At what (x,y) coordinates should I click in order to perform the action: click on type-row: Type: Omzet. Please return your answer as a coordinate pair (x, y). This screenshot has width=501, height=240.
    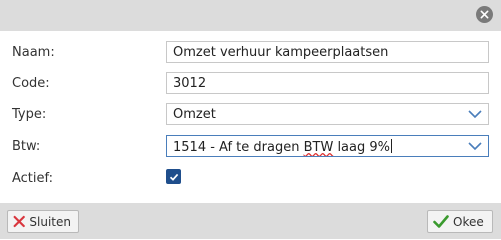
    Looking at the image, I should click on (250, 115).